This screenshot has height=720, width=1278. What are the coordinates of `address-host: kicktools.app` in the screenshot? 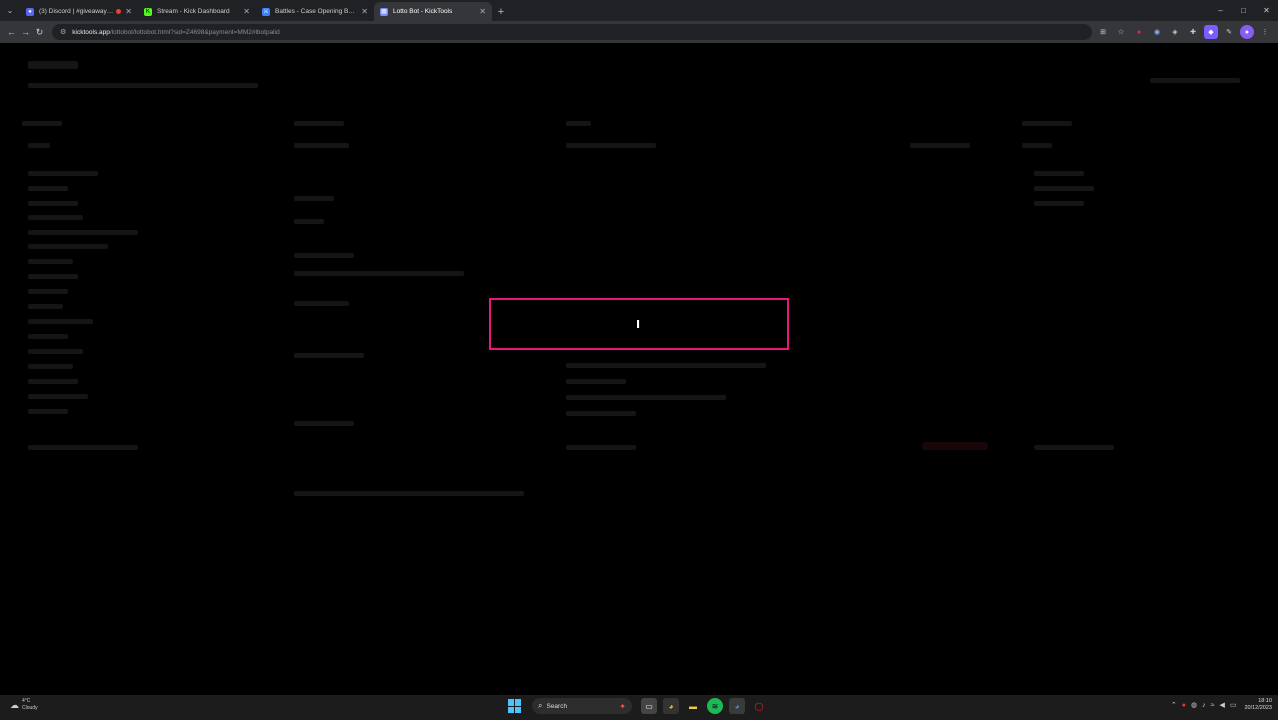 It's located at (91, 32).